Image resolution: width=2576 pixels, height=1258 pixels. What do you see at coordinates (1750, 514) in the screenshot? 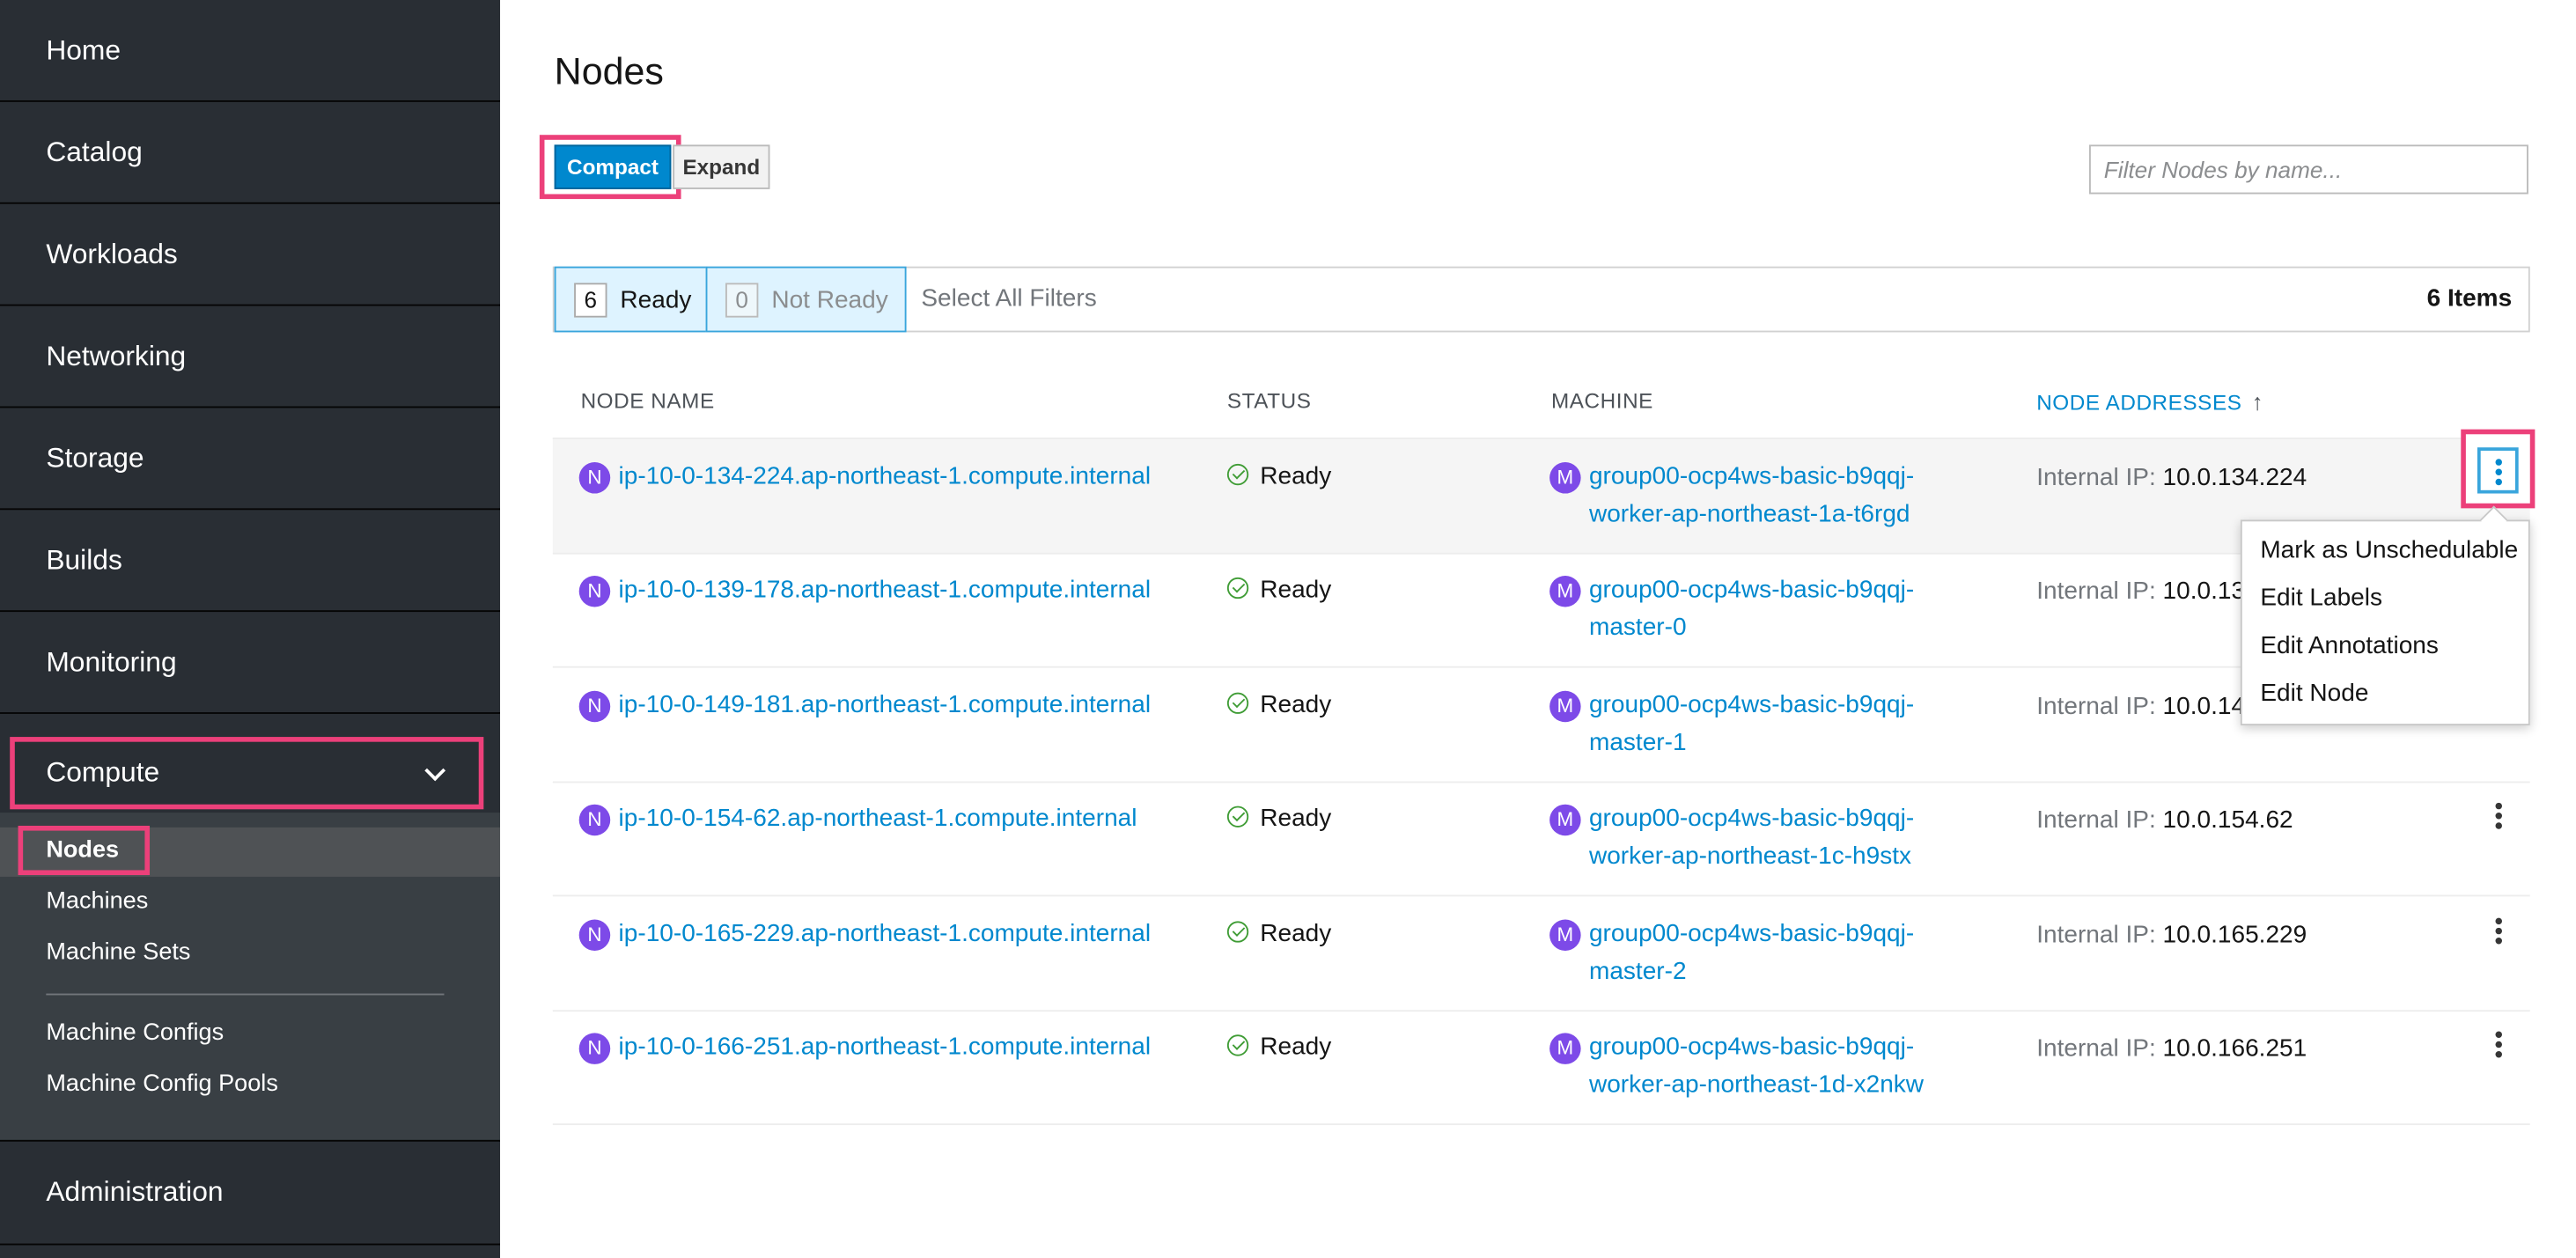
I see `machine-link-line2: worker-ap-northeast-1a-t6rgd` at bounding box center [1750, 514].